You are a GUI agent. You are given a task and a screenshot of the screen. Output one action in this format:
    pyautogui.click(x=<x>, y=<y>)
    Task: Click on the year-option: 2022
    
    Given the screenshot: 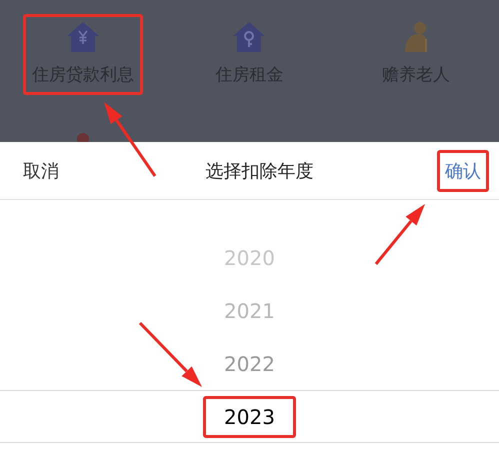 What is the action you would take?
    pyautogui.click(x=249, y=363)
    